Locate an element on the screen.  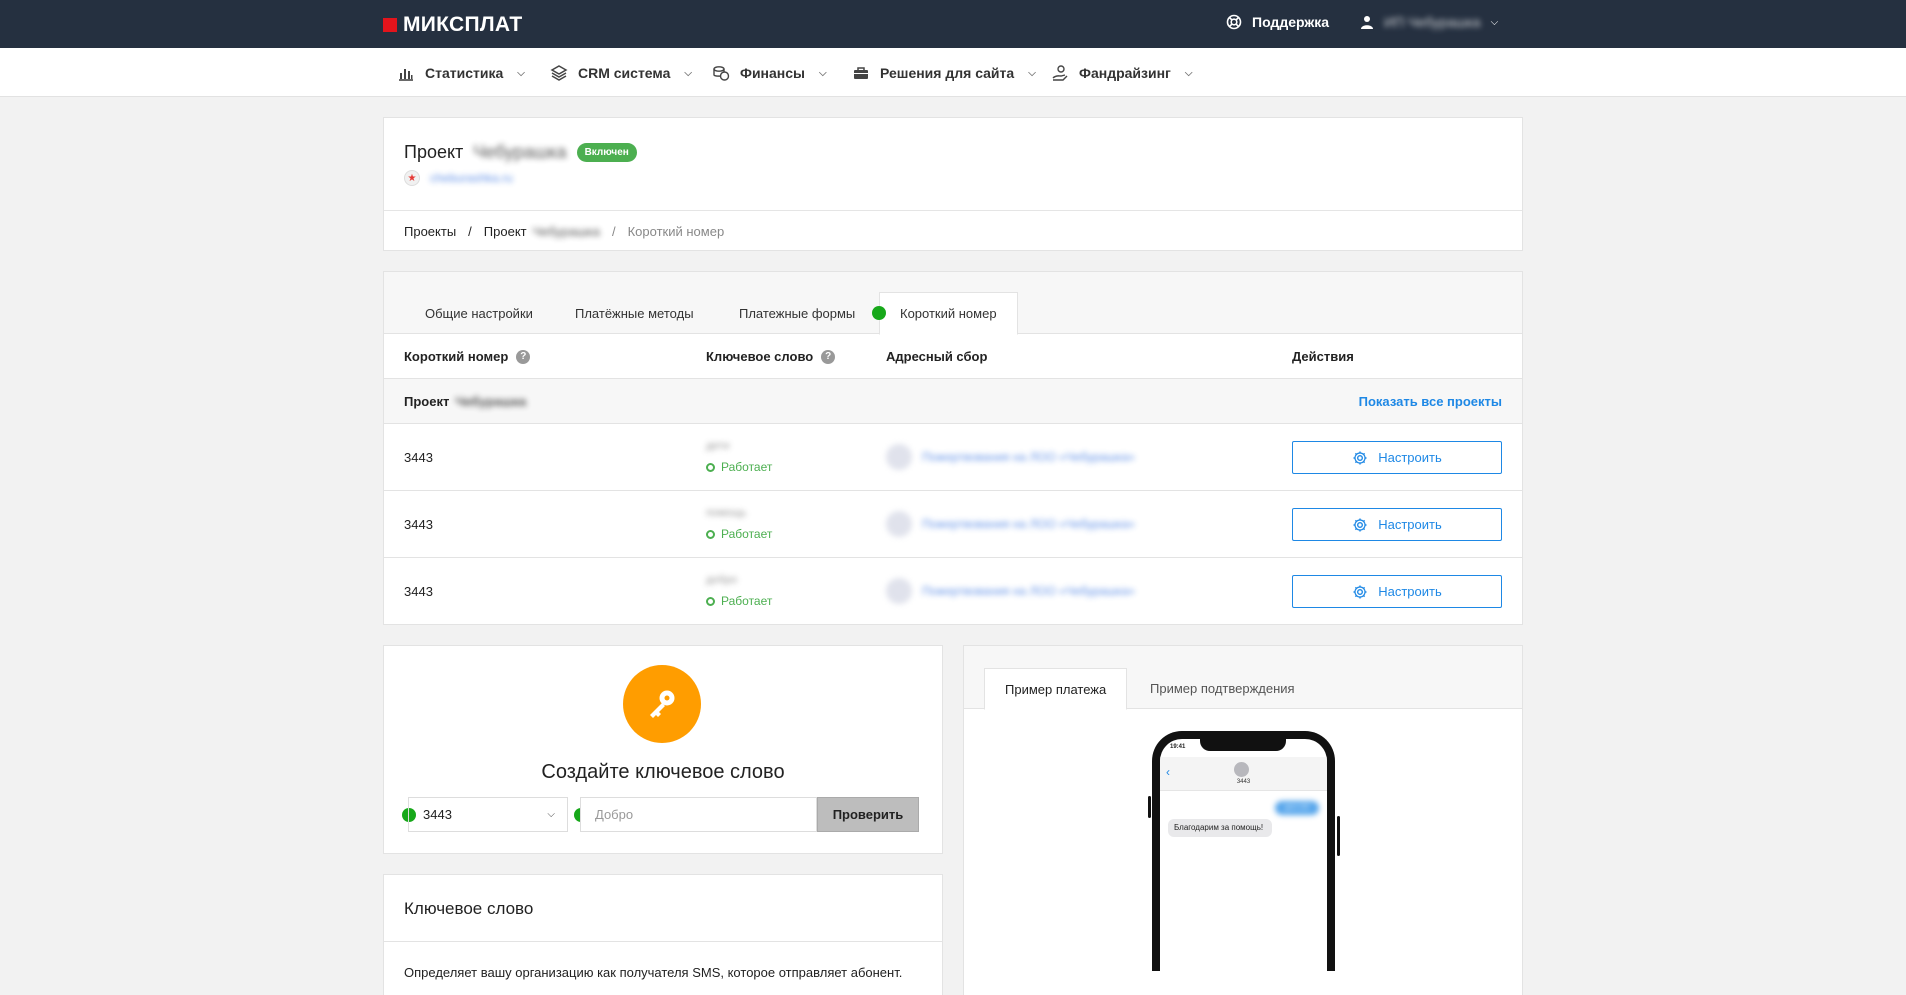
project-title-prefix: Проект is located at coordinates (434, 152).